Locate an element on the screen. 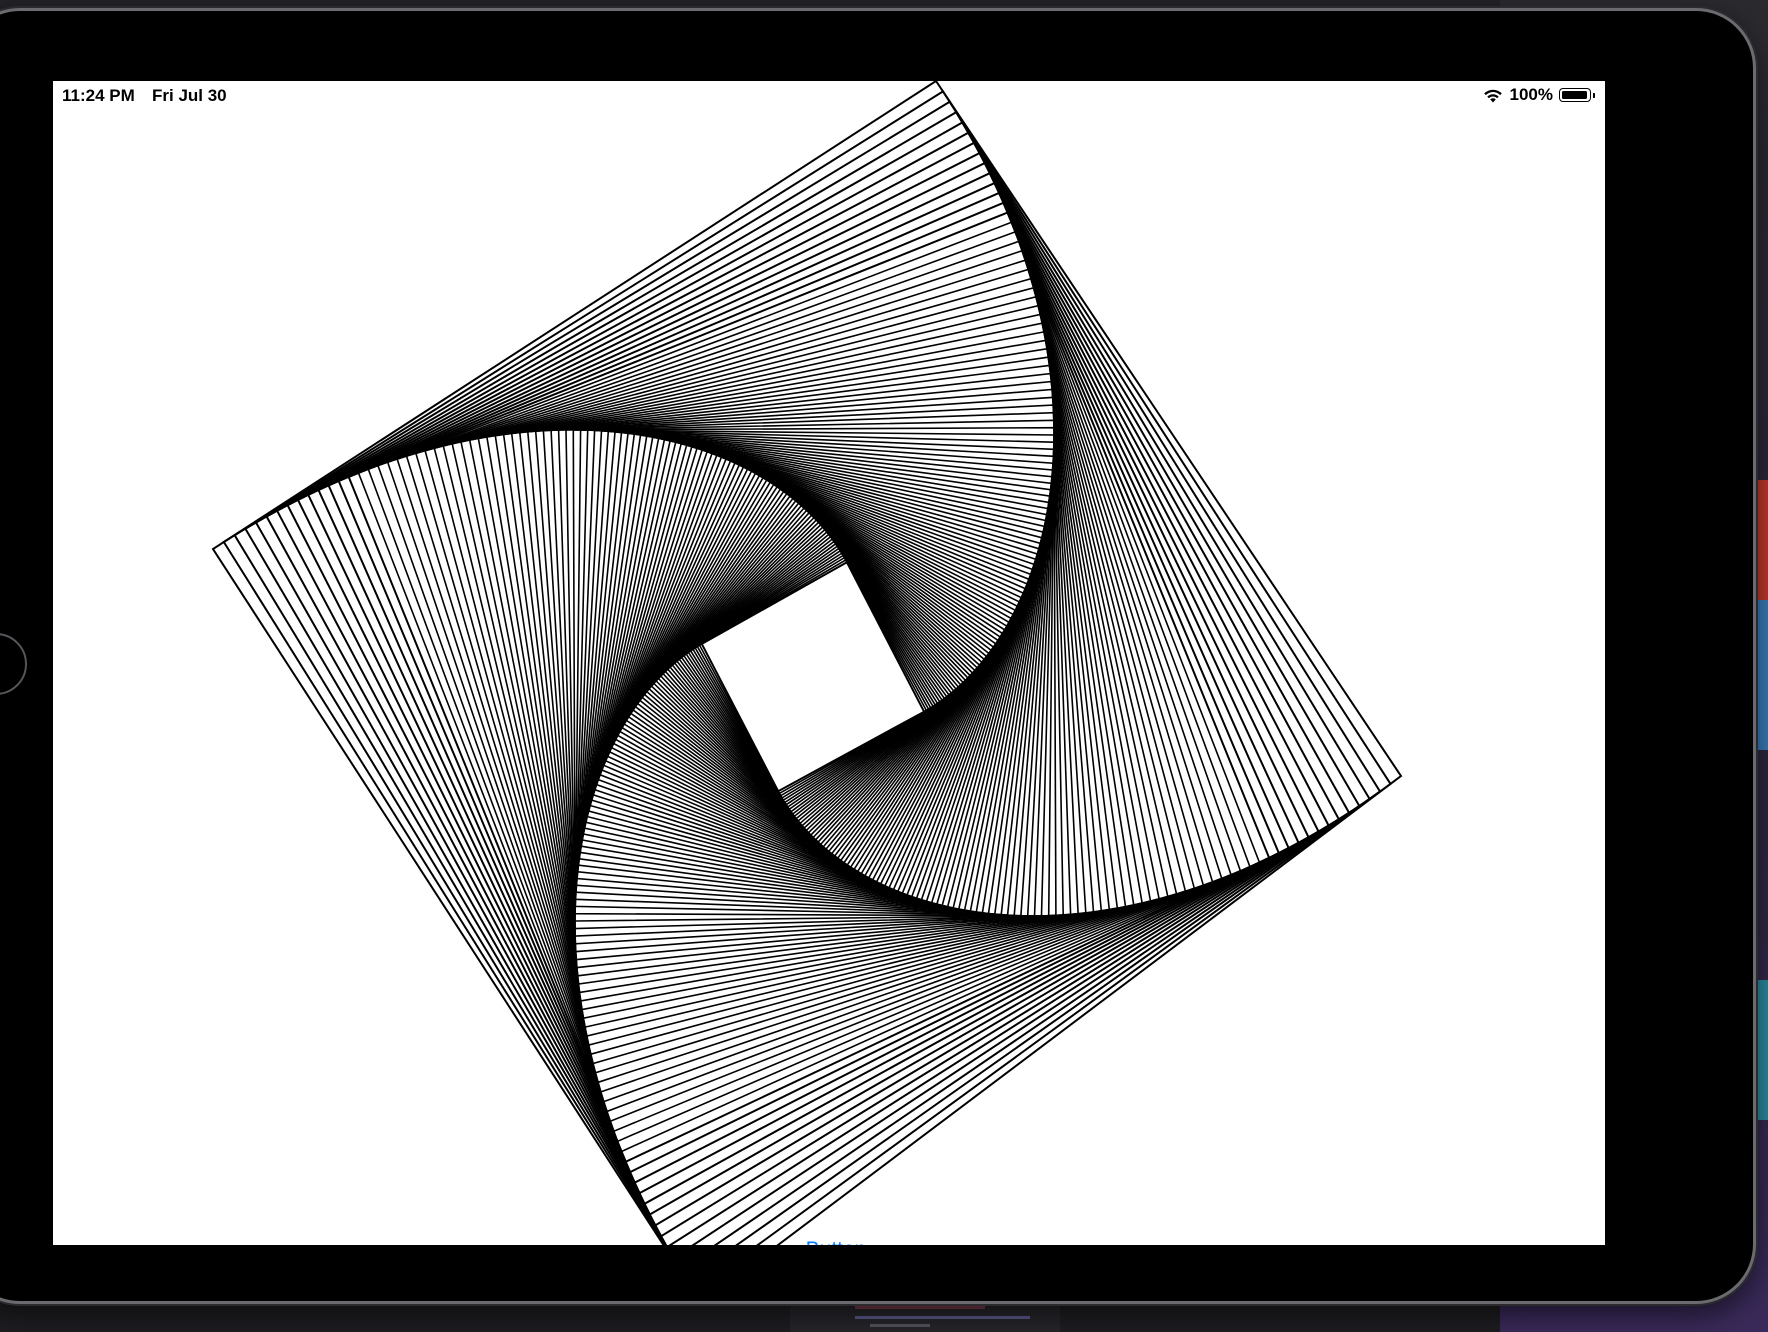 This screenshot has width=1768, height=1332. status-time: 11:24 PM is located at coordinates (98, 95).